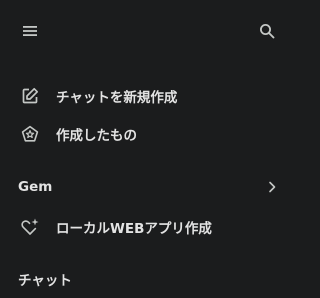 The width and height of the screenshot is (320, 298). I want to click on search-icon, so click(267, 31).